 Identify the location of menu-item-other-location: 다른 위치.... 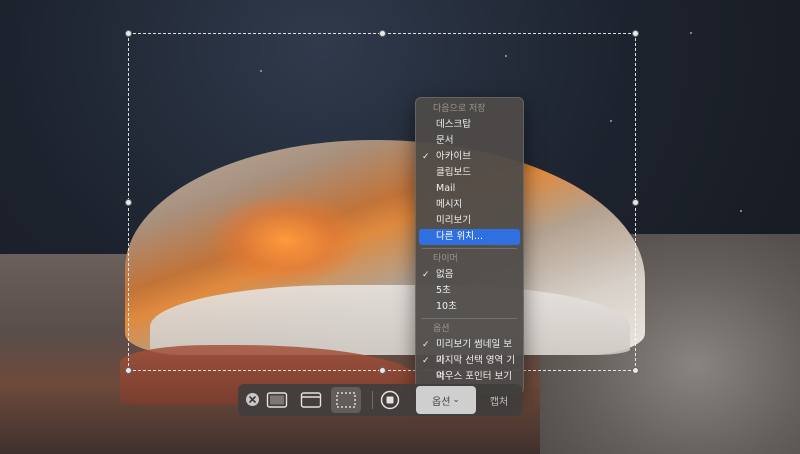
(469, 237).